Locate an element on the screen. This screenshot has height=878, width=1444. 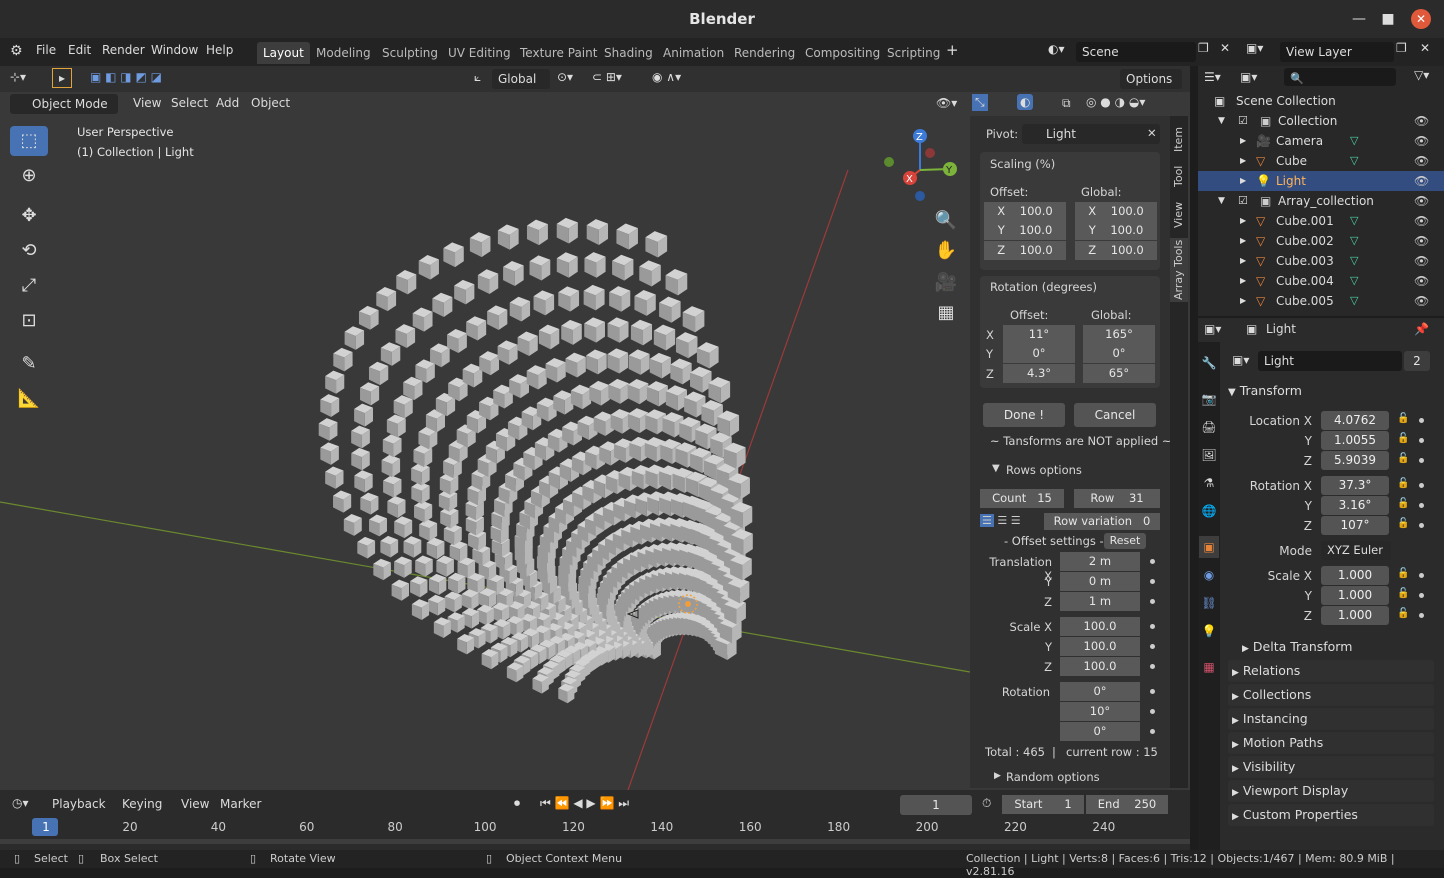
rotation-z-field: 0° is located at coordinates (1100, 731).